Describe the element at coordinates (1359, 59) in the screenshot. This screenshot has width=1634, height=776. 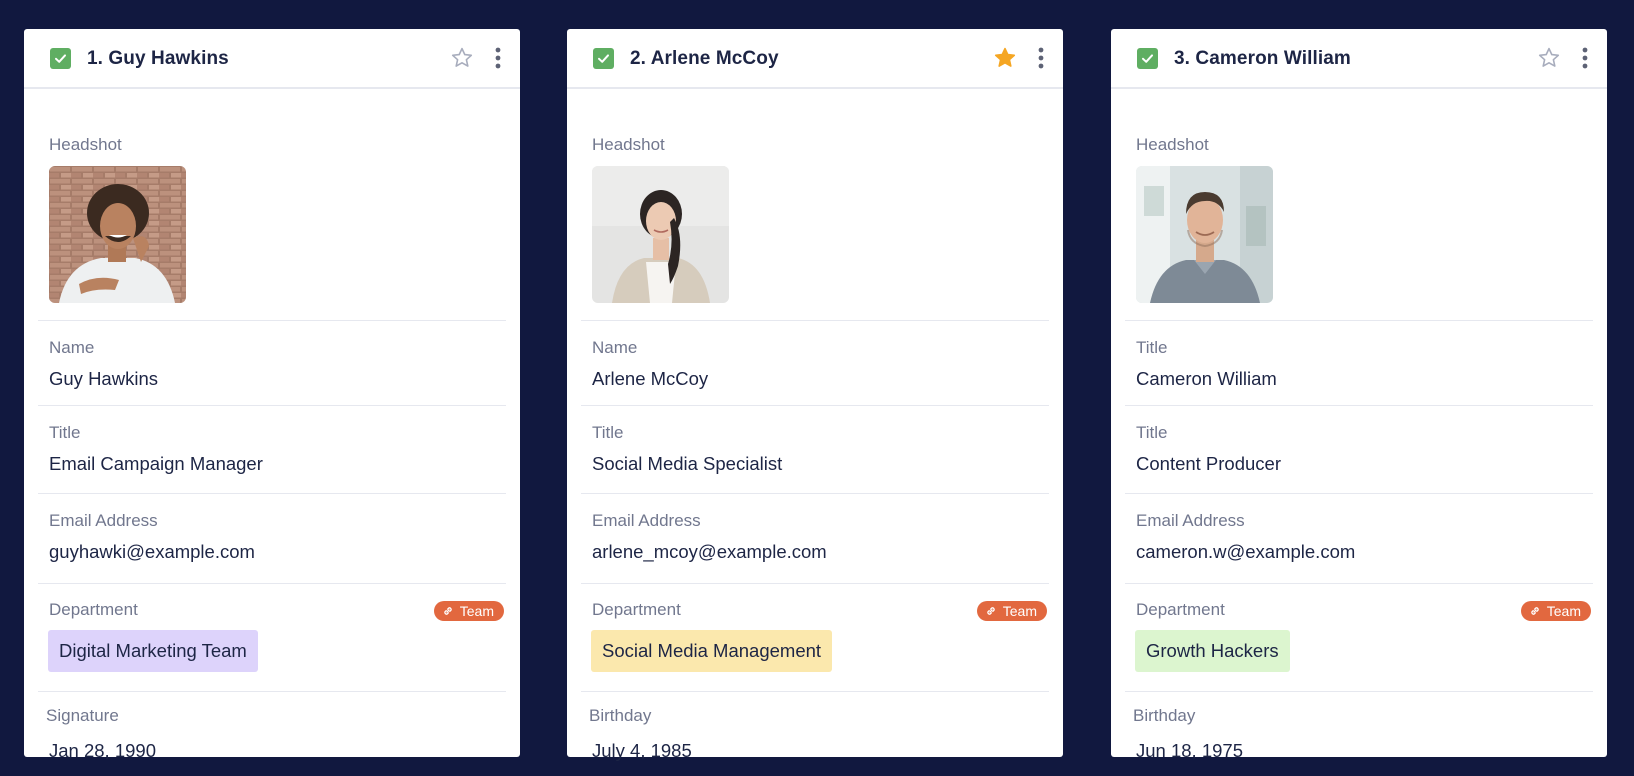
I see `card-header: 3. Cameron William` at that location.